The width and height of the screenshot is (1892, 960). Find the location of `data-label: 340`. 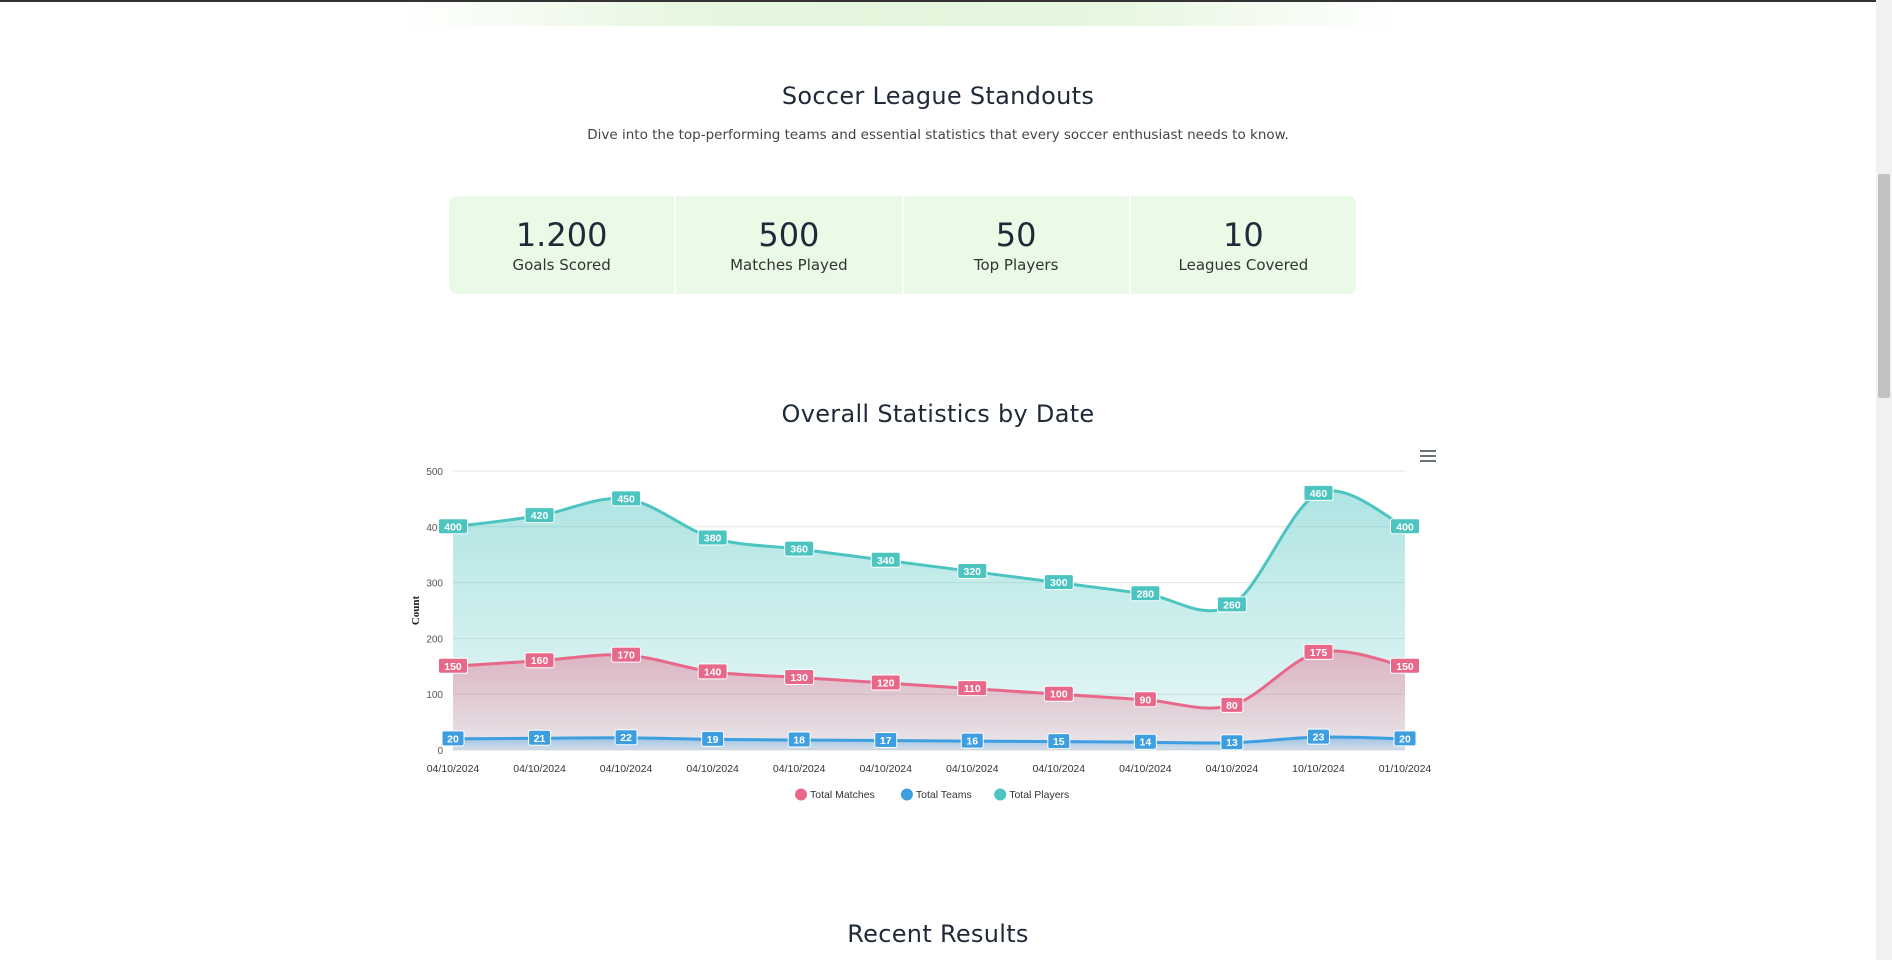

data-label: 340 is located at coordinates (886, 561).